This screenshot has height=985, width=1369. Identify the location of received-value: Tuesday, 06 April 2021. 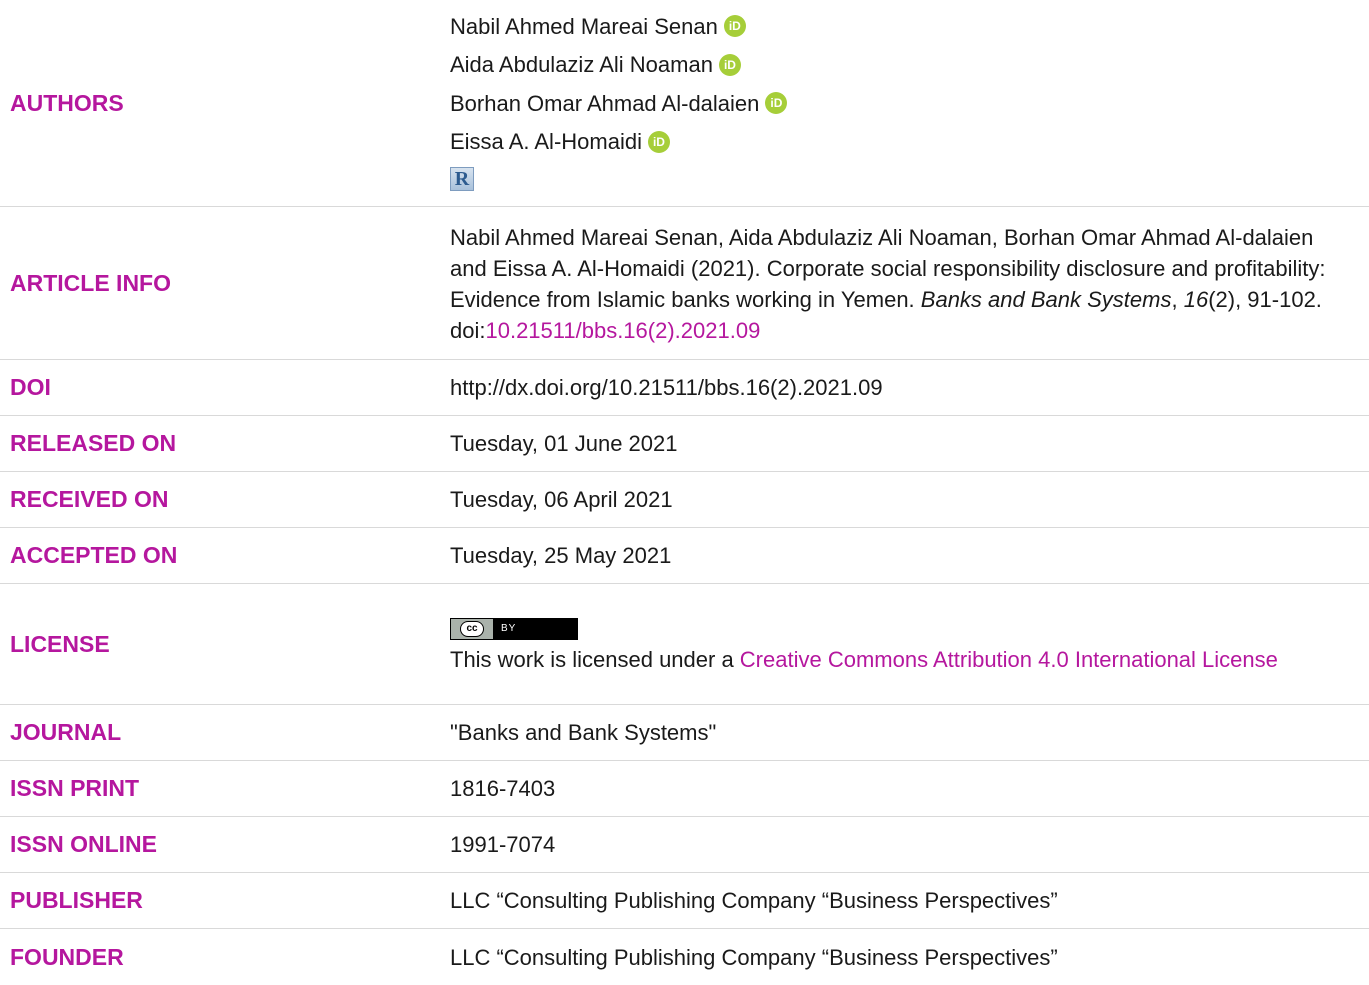
(561, 499).